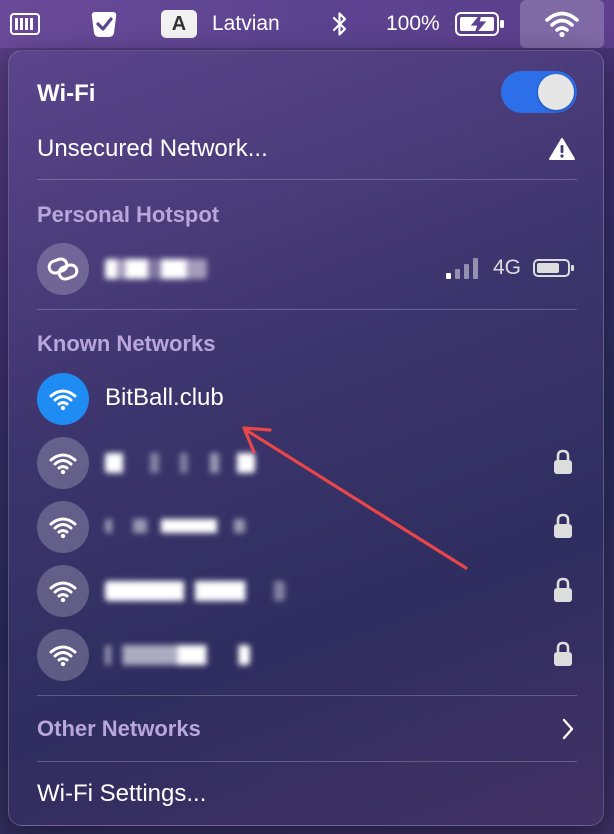 This screenshot has height=834, width=614. I want to click on annotation-arrow, so click(355, 498).